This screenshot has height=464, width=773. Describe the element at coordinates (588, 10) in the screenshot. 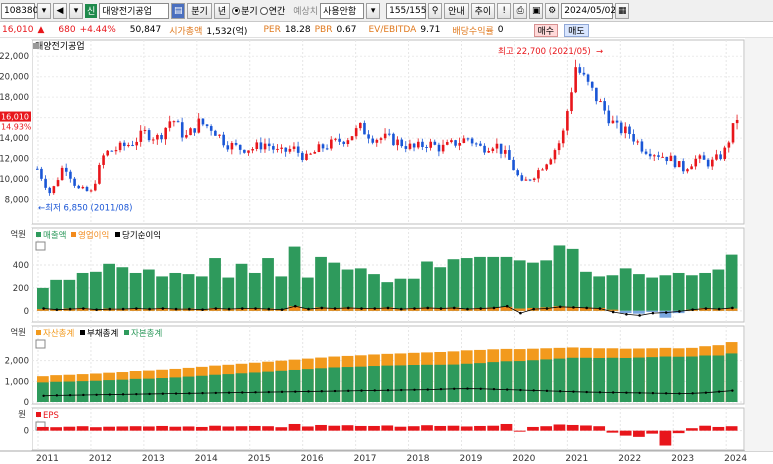

I see `date-field: 2024/05/02` at that location.